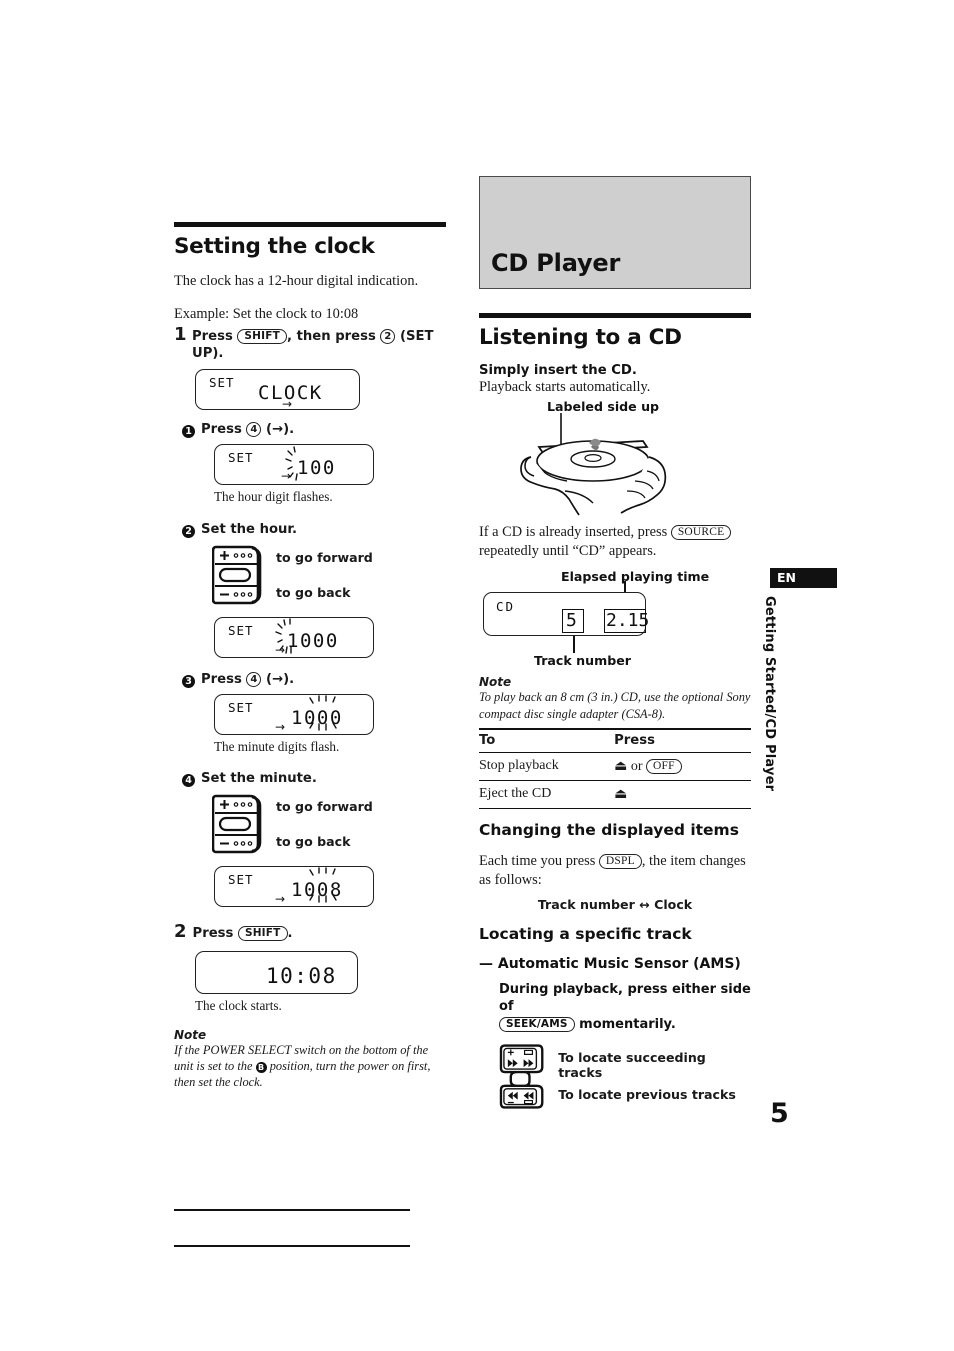 The height and width of the screenshot is (1351, 954). What do you see at coordinates (621, 794) in the screenshot?
I see `eject-icon: ⏏` at bounding box center [621, 794].